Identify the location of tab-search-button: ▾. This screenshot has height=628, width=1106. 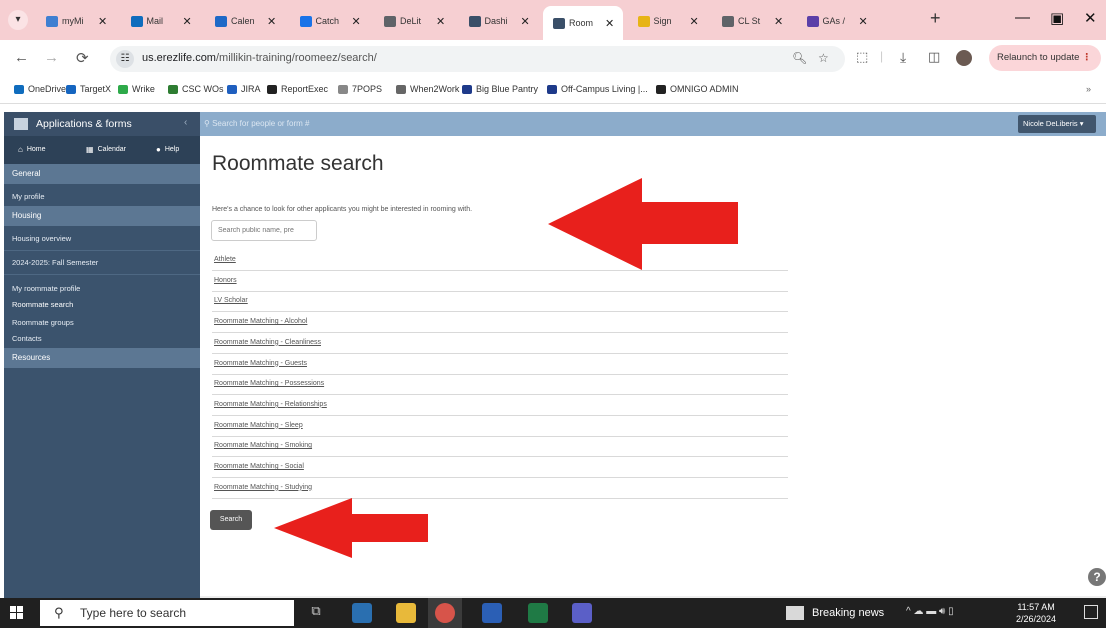
(18, 20).